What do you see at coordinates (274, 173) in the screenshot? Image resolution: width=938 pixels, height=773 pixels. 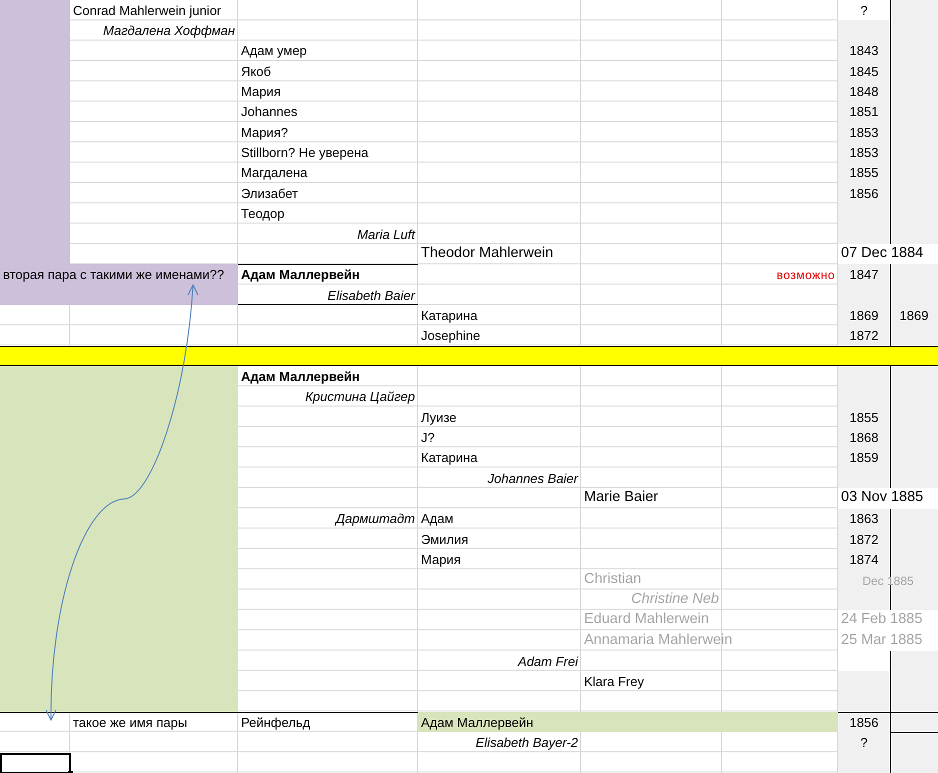 I see `table-cell-text: Магдалена` at bounding box center [274, 173].